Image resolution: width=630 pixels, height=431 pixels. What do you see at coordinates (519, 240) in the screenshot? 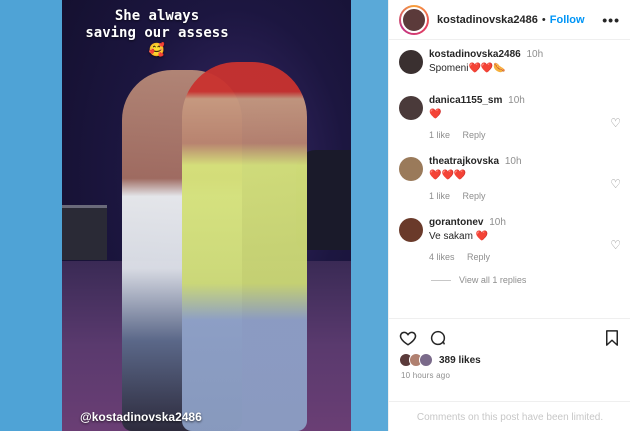
I see `comment-body: gorantonev 10h Ve sakam ❤️ 4 likes Reply` at bounding box center [519, 240].